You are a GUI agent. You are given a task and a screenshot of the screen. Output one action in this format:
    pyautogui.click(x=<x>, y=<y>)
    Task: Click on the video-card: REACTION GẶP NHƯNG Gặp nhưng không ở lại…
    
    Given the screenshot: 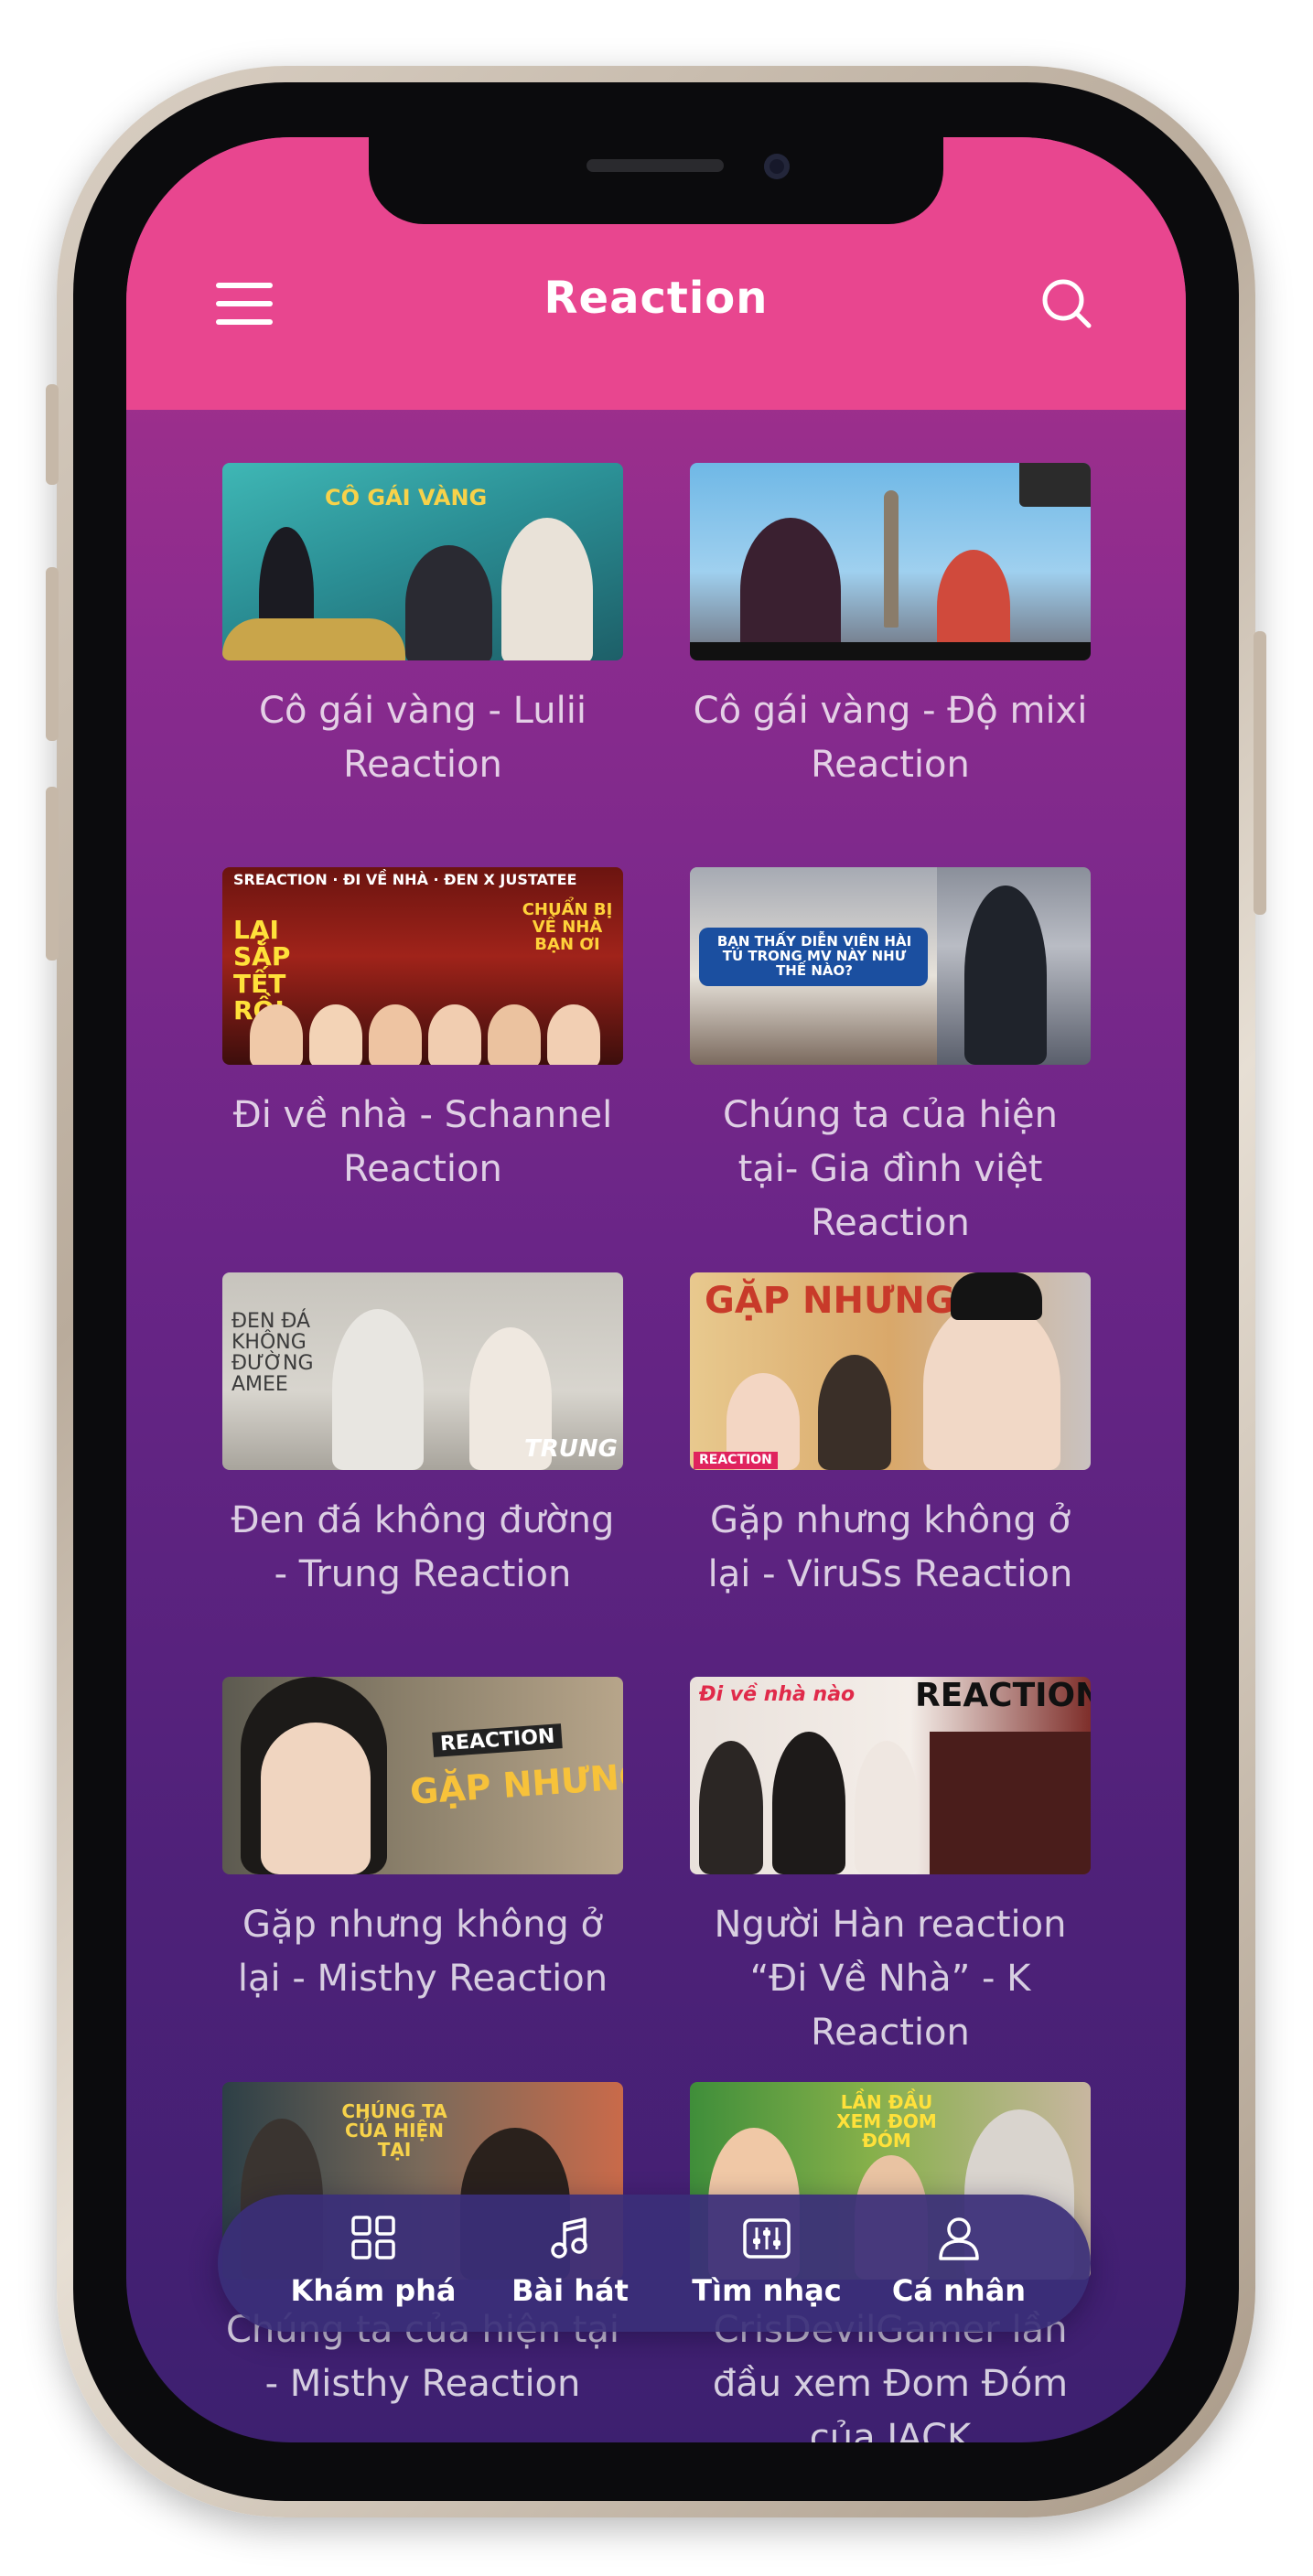 What is the action you would take?
    pyautogui.click(x=422, y=1842)
    